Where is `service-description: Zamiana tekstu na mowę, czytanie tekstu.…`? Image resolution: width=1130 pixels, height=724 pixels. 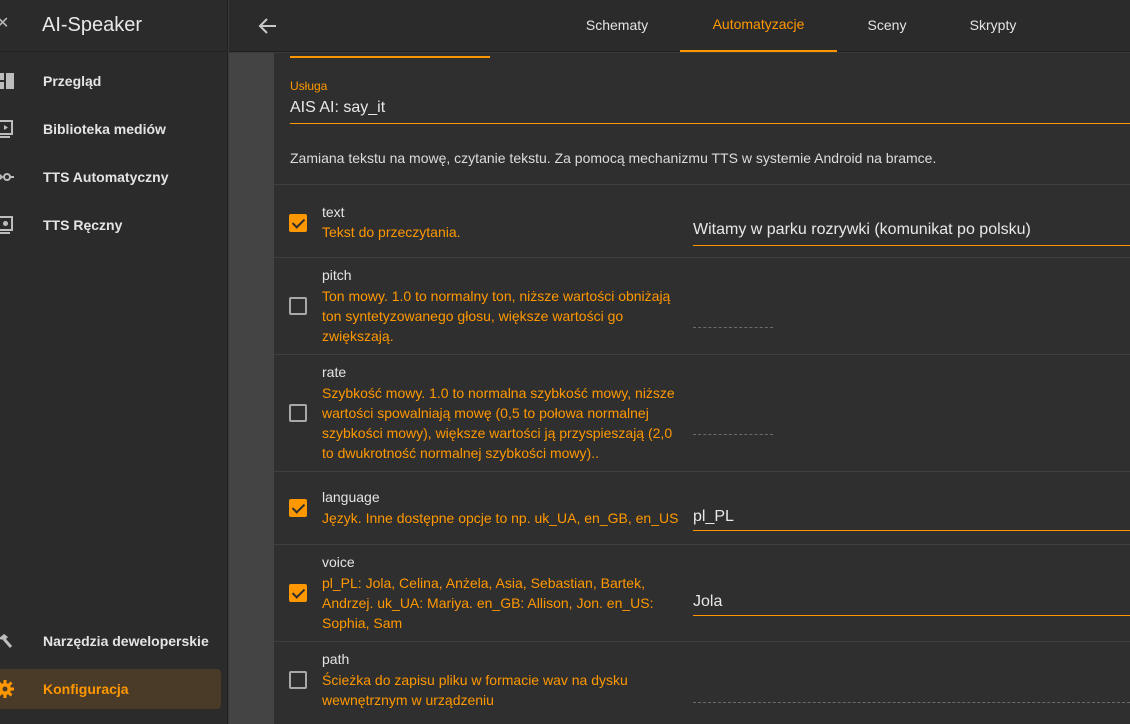 service-description: Zamiana tekstu na mowę, czytanie tekstu.… is located at coordinates (613, 158).